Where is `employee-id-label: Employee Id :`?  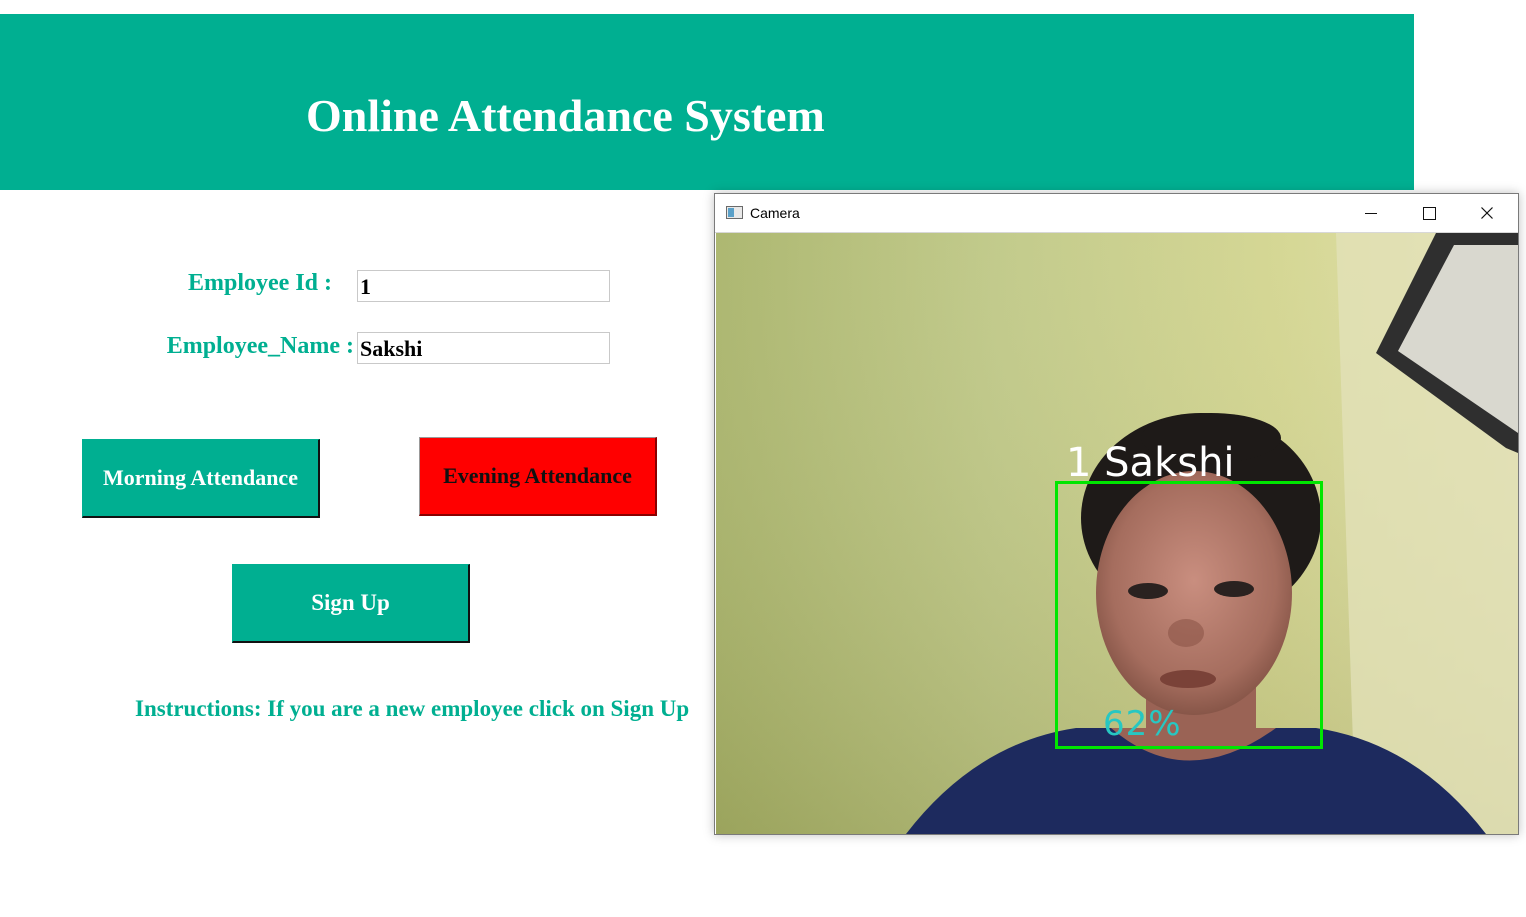 employee-id-label: Employee Id : is located at coordinates (260, 283).